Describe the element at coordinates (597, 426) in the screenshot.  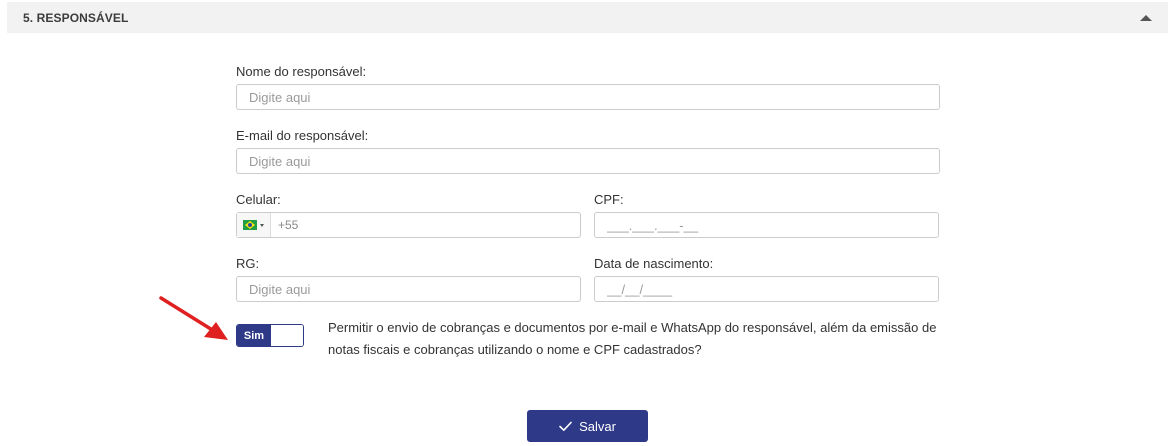
I see `save-label: Salvar` at that location.